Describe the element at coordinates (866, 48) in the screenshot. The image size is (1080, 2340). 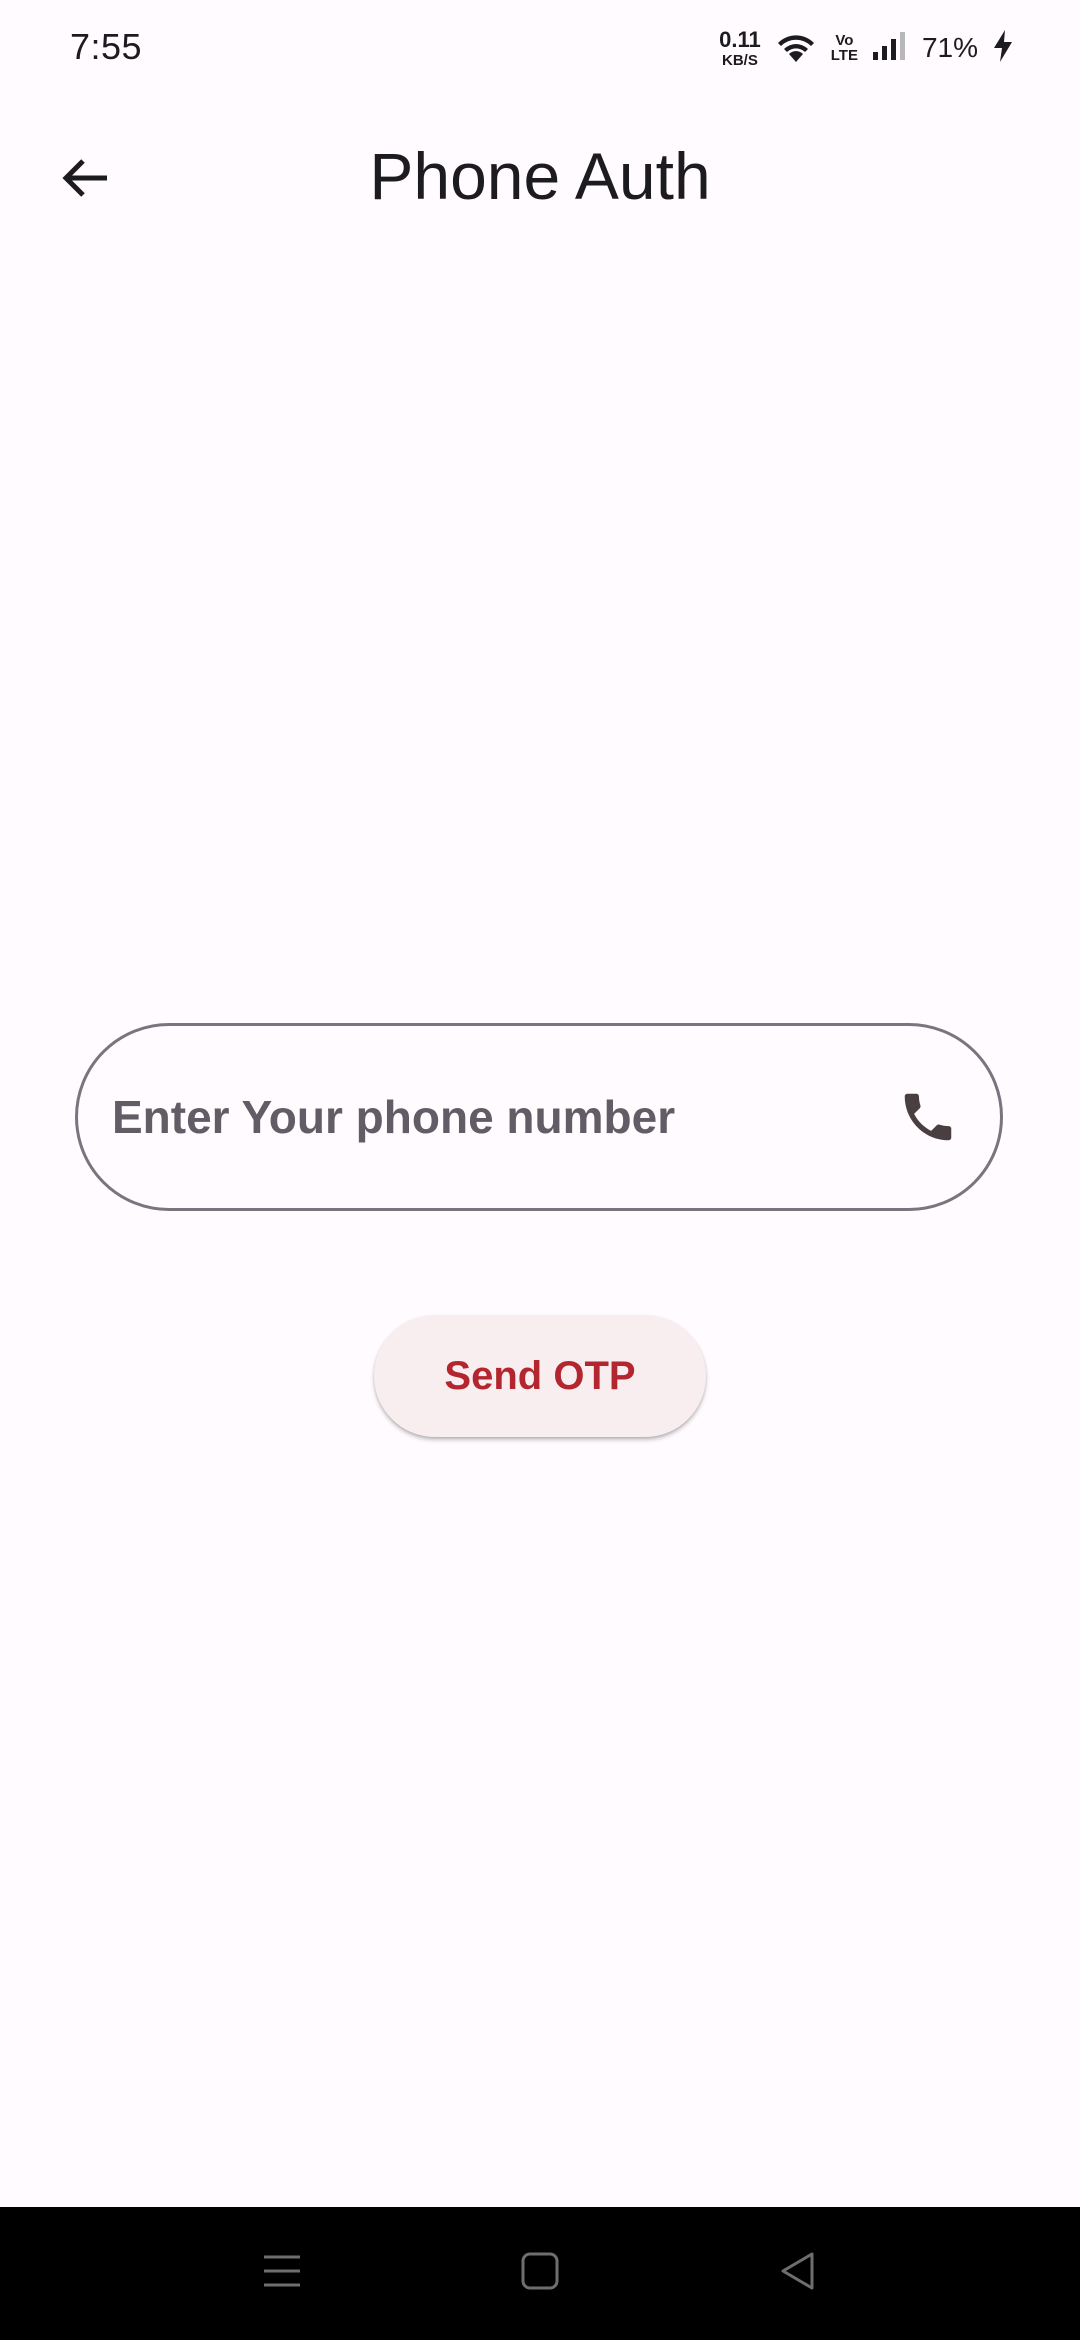
I see `status-icons: 0.11 KB/S Vo LTE 71%` at that location.